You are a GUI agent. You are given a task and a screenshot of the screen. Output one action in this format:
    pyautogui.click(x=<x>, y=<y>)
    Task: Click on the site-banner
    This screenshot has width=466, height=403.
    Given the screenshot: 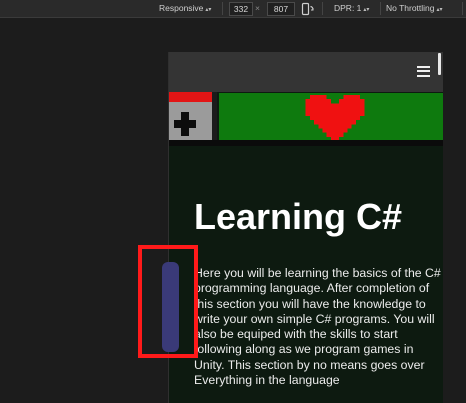 What is the action you would take?
    pyautogui.click(x=306, y=119)
    